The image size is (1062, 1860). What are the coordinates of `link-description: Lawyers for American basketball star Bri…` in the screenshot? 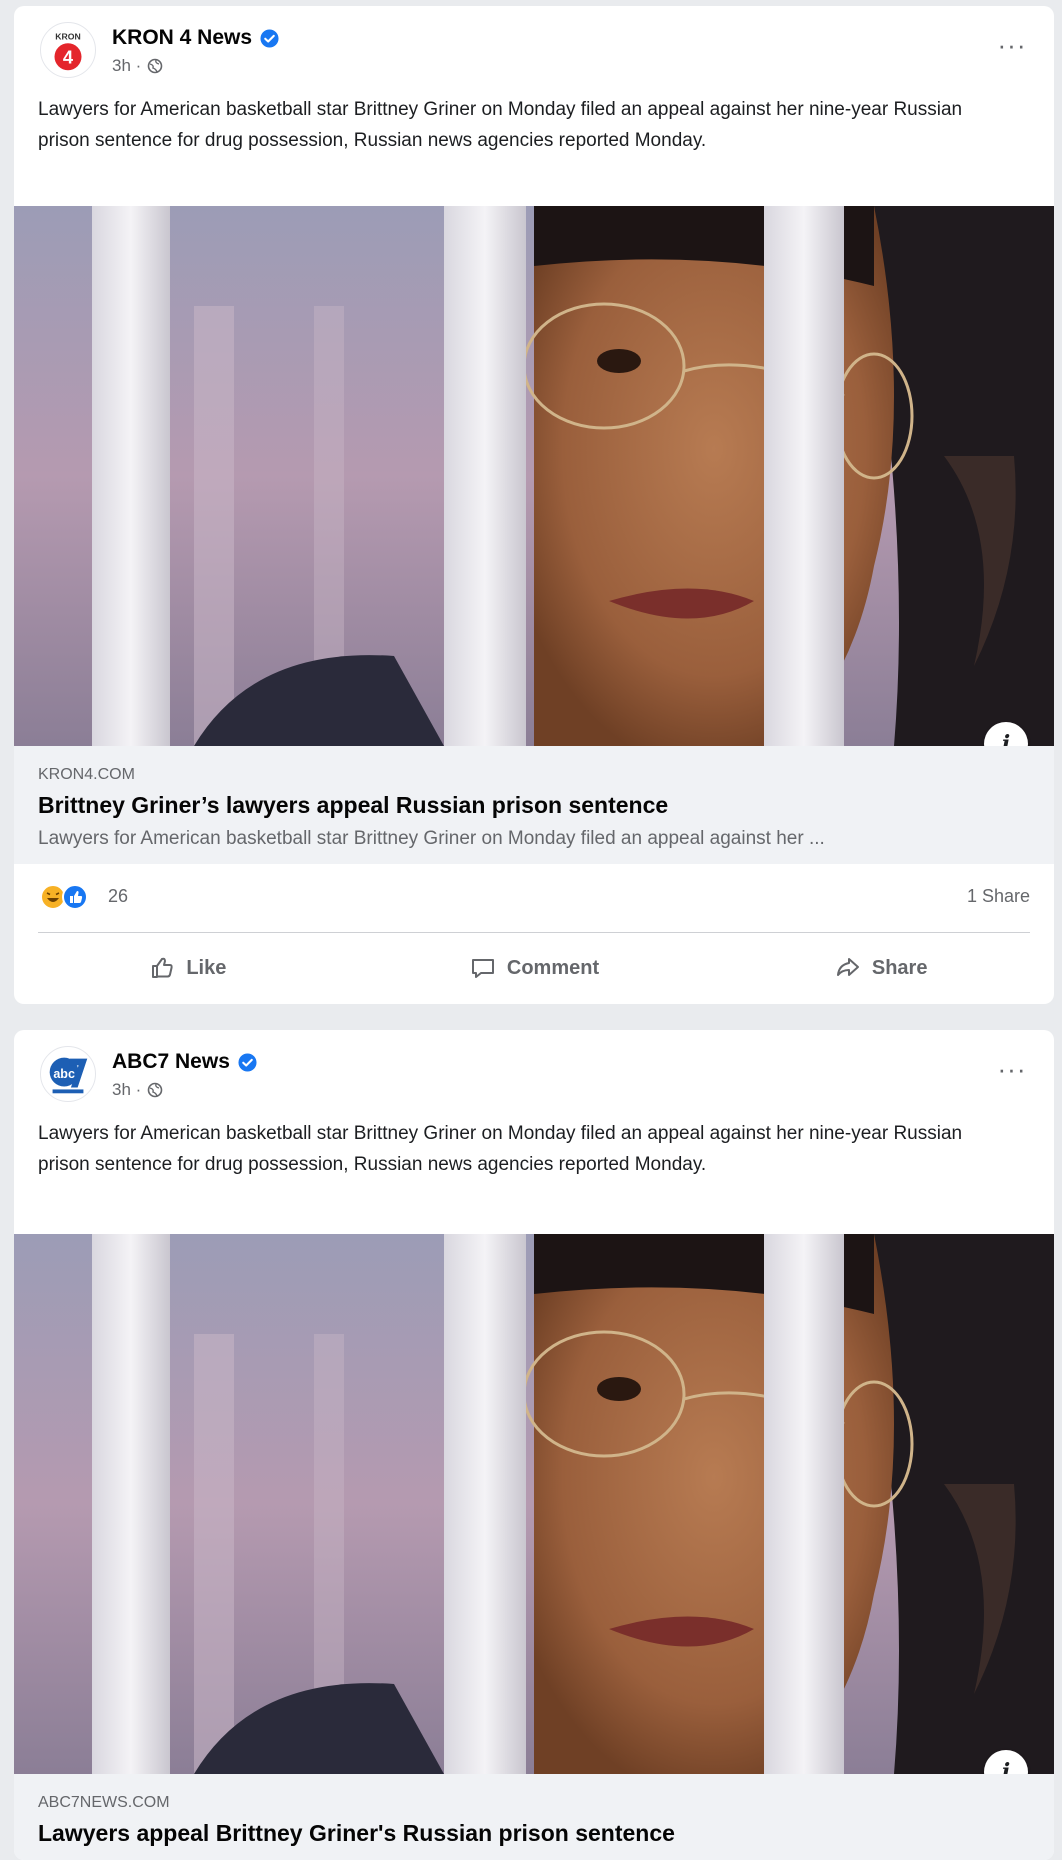 It's located at (431, 838).